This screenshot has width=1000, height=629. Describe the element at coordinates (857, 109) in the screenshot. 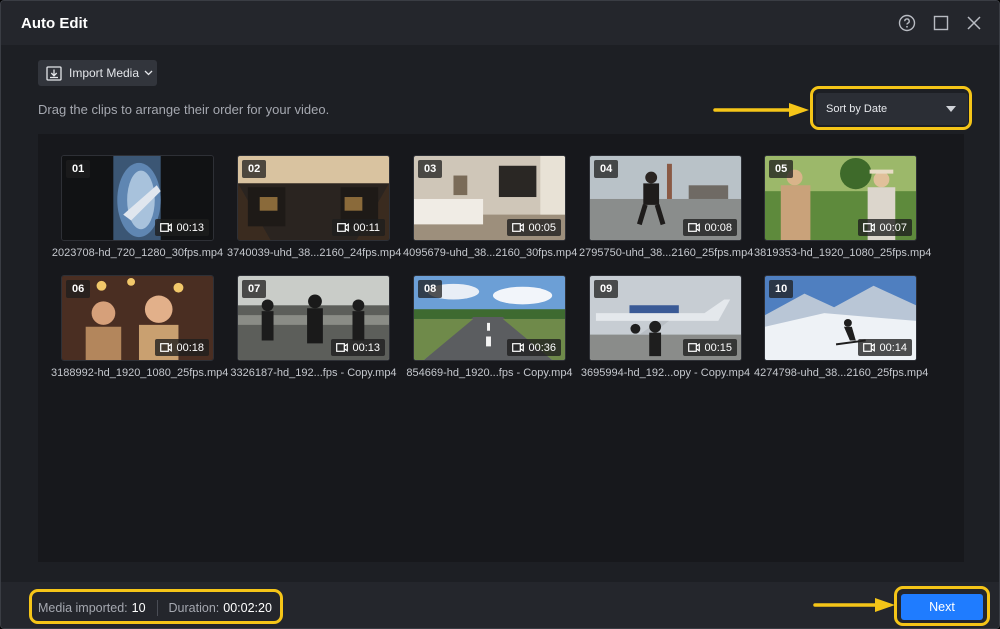

I see `sort-selected-label: Sort by Date` at that location.